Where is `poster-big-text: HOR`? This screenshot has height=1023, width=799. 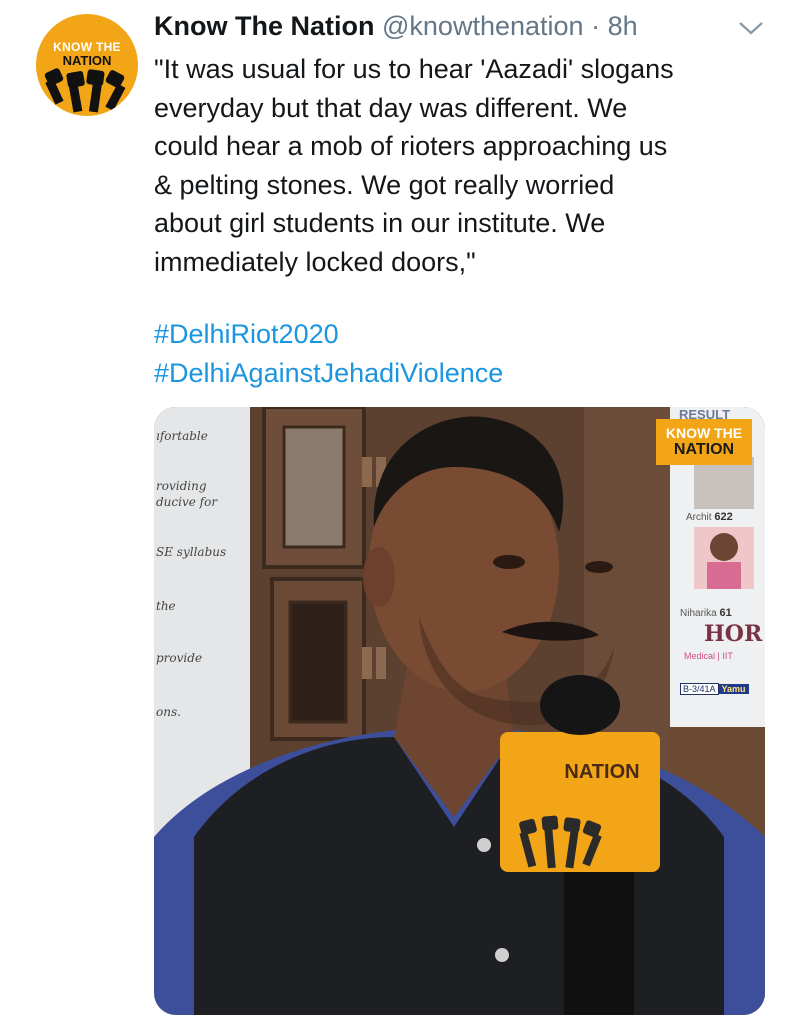 poster-big-text: HOR is located at coordinates (733, 634).